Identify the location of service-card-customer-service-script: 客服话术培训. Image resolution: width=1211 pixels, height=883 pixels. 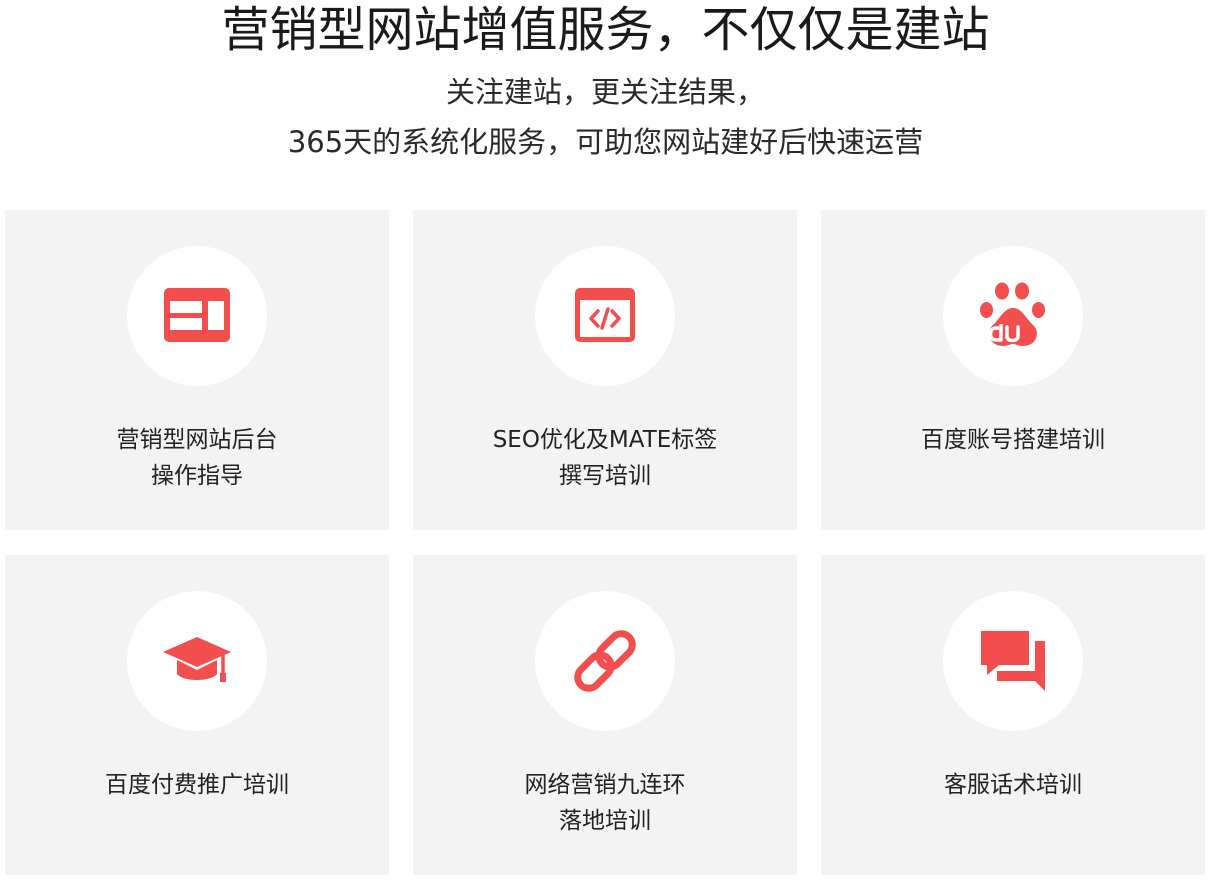
(1013, 715).